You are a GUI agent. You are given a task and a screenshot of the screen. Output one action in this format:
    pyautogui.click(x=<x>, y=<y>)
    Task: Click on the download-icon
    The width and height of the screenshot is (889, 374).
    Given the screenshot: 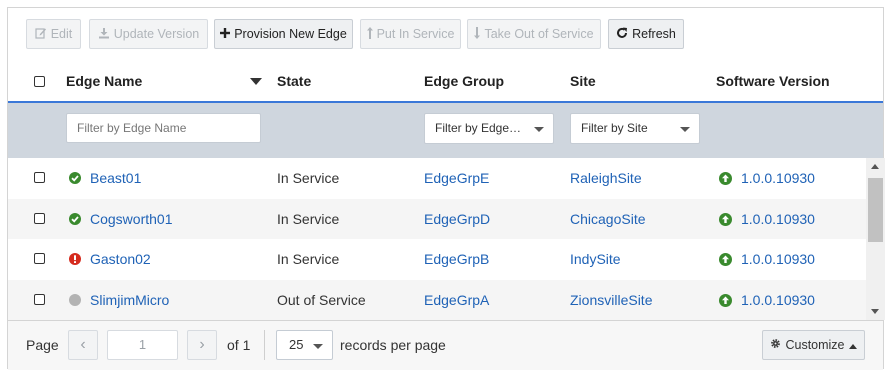 What is the action you would take?
    pyautogui.click(x=104, y=34)
    